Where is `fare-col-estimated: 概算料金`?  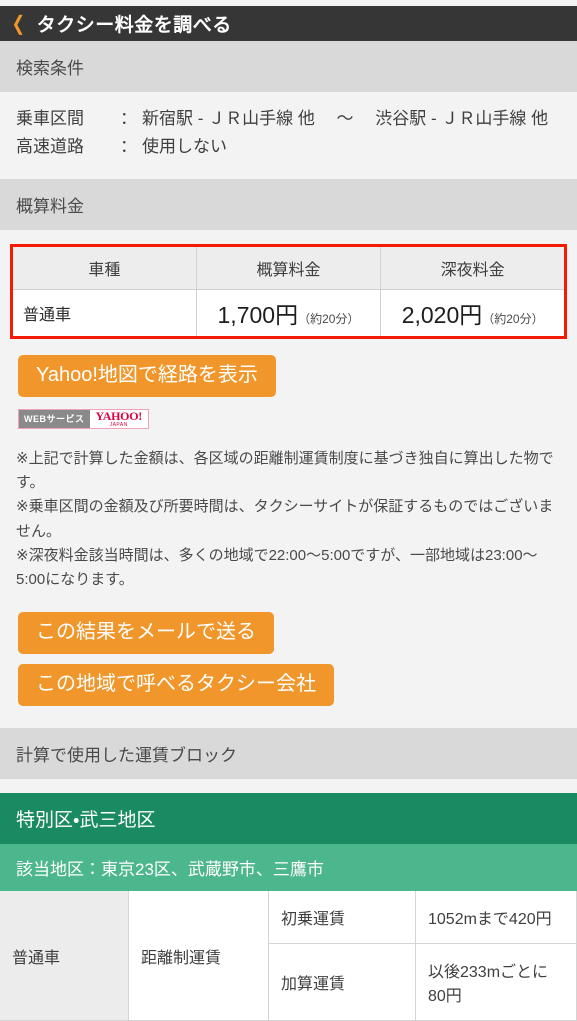 fare-col-estimated: 概算料金 is located at coordinates (289, 267).